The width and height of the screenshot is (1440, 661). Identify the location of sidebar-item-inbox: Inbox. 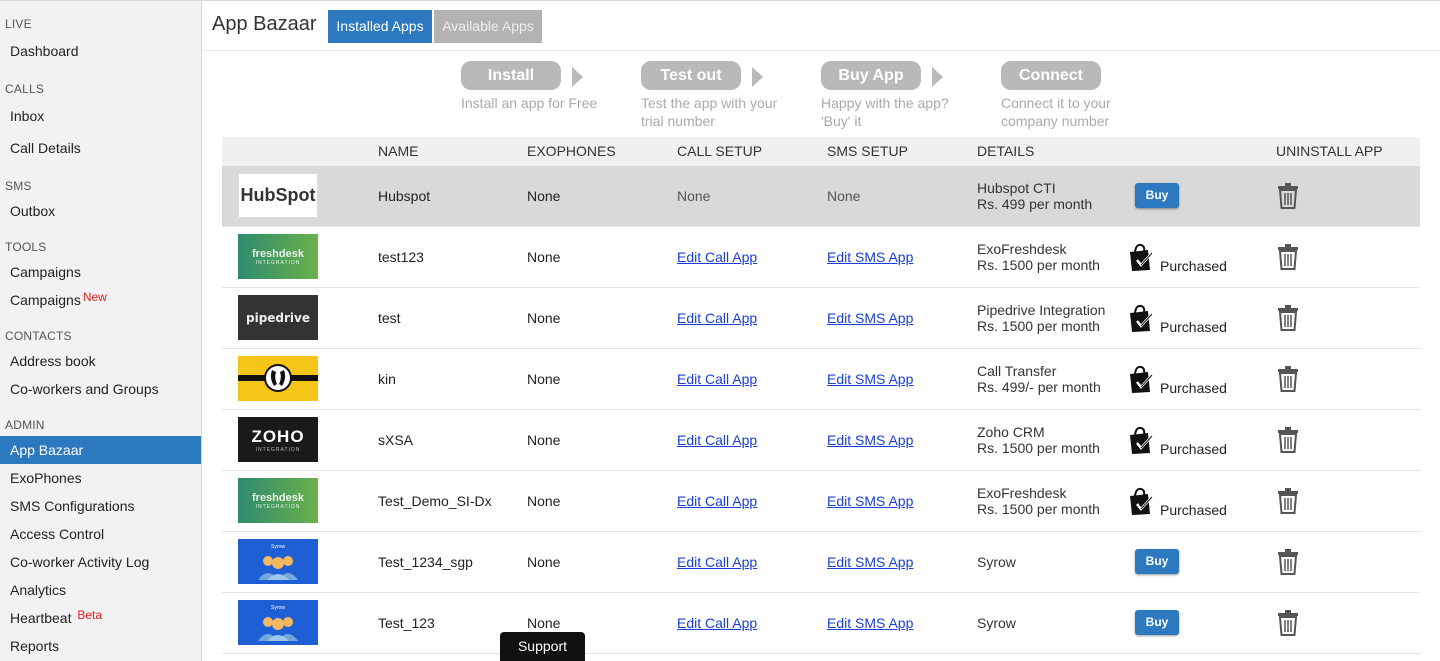
(100, 116).